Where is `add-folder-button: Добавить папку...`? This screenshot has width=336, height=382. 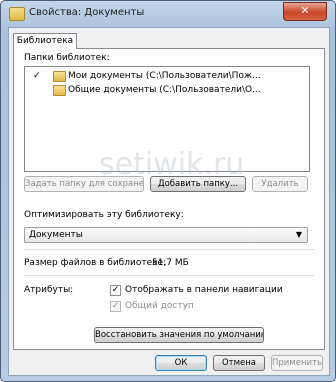 add-folder-button: Добавить папку... is located at coordinates (198, 184).